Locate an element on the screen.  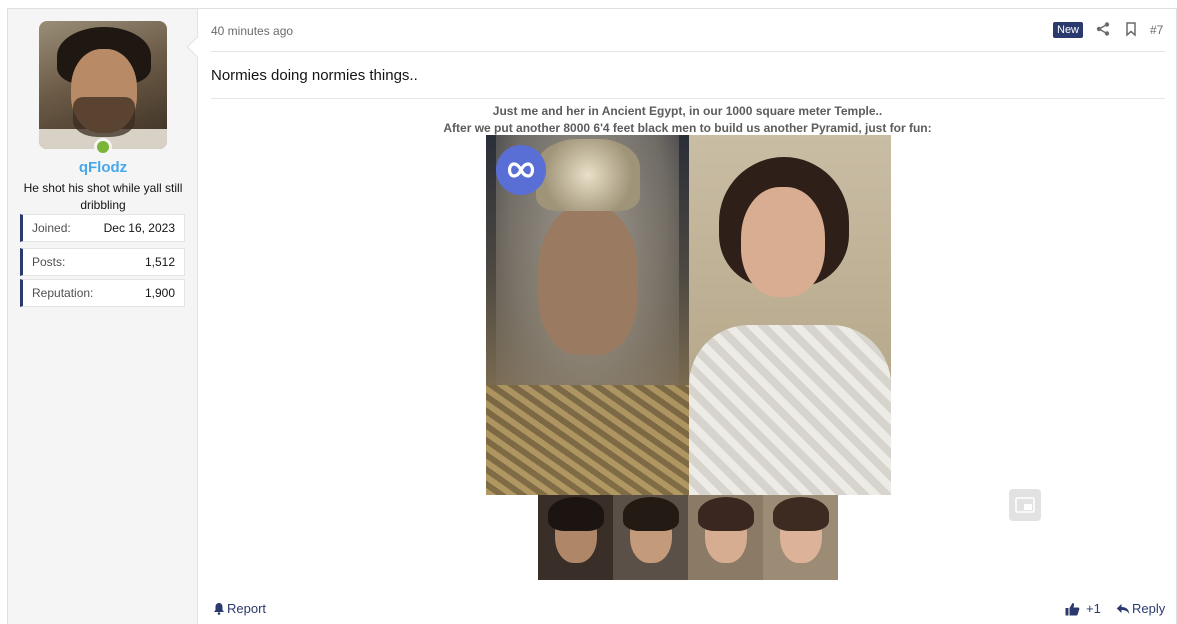
stat-label: Joined: is located at coordinates (51, 228).